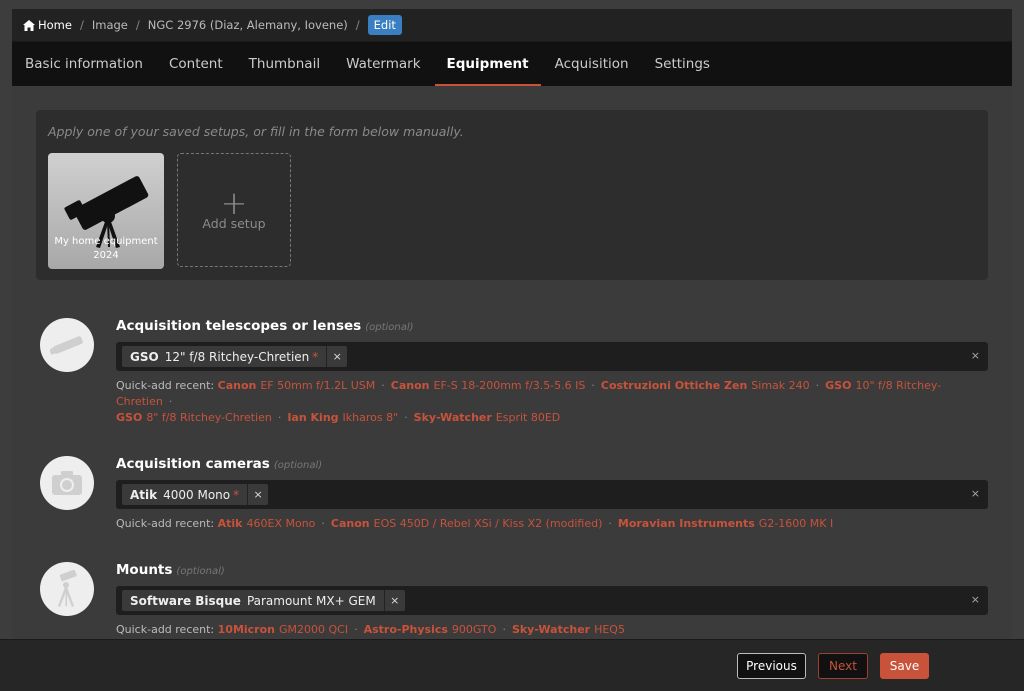 The image size is (1024, 691). I want to click on selected-tag: Software Bisque Paramount MX+ GEM ×, so click(263, 600).